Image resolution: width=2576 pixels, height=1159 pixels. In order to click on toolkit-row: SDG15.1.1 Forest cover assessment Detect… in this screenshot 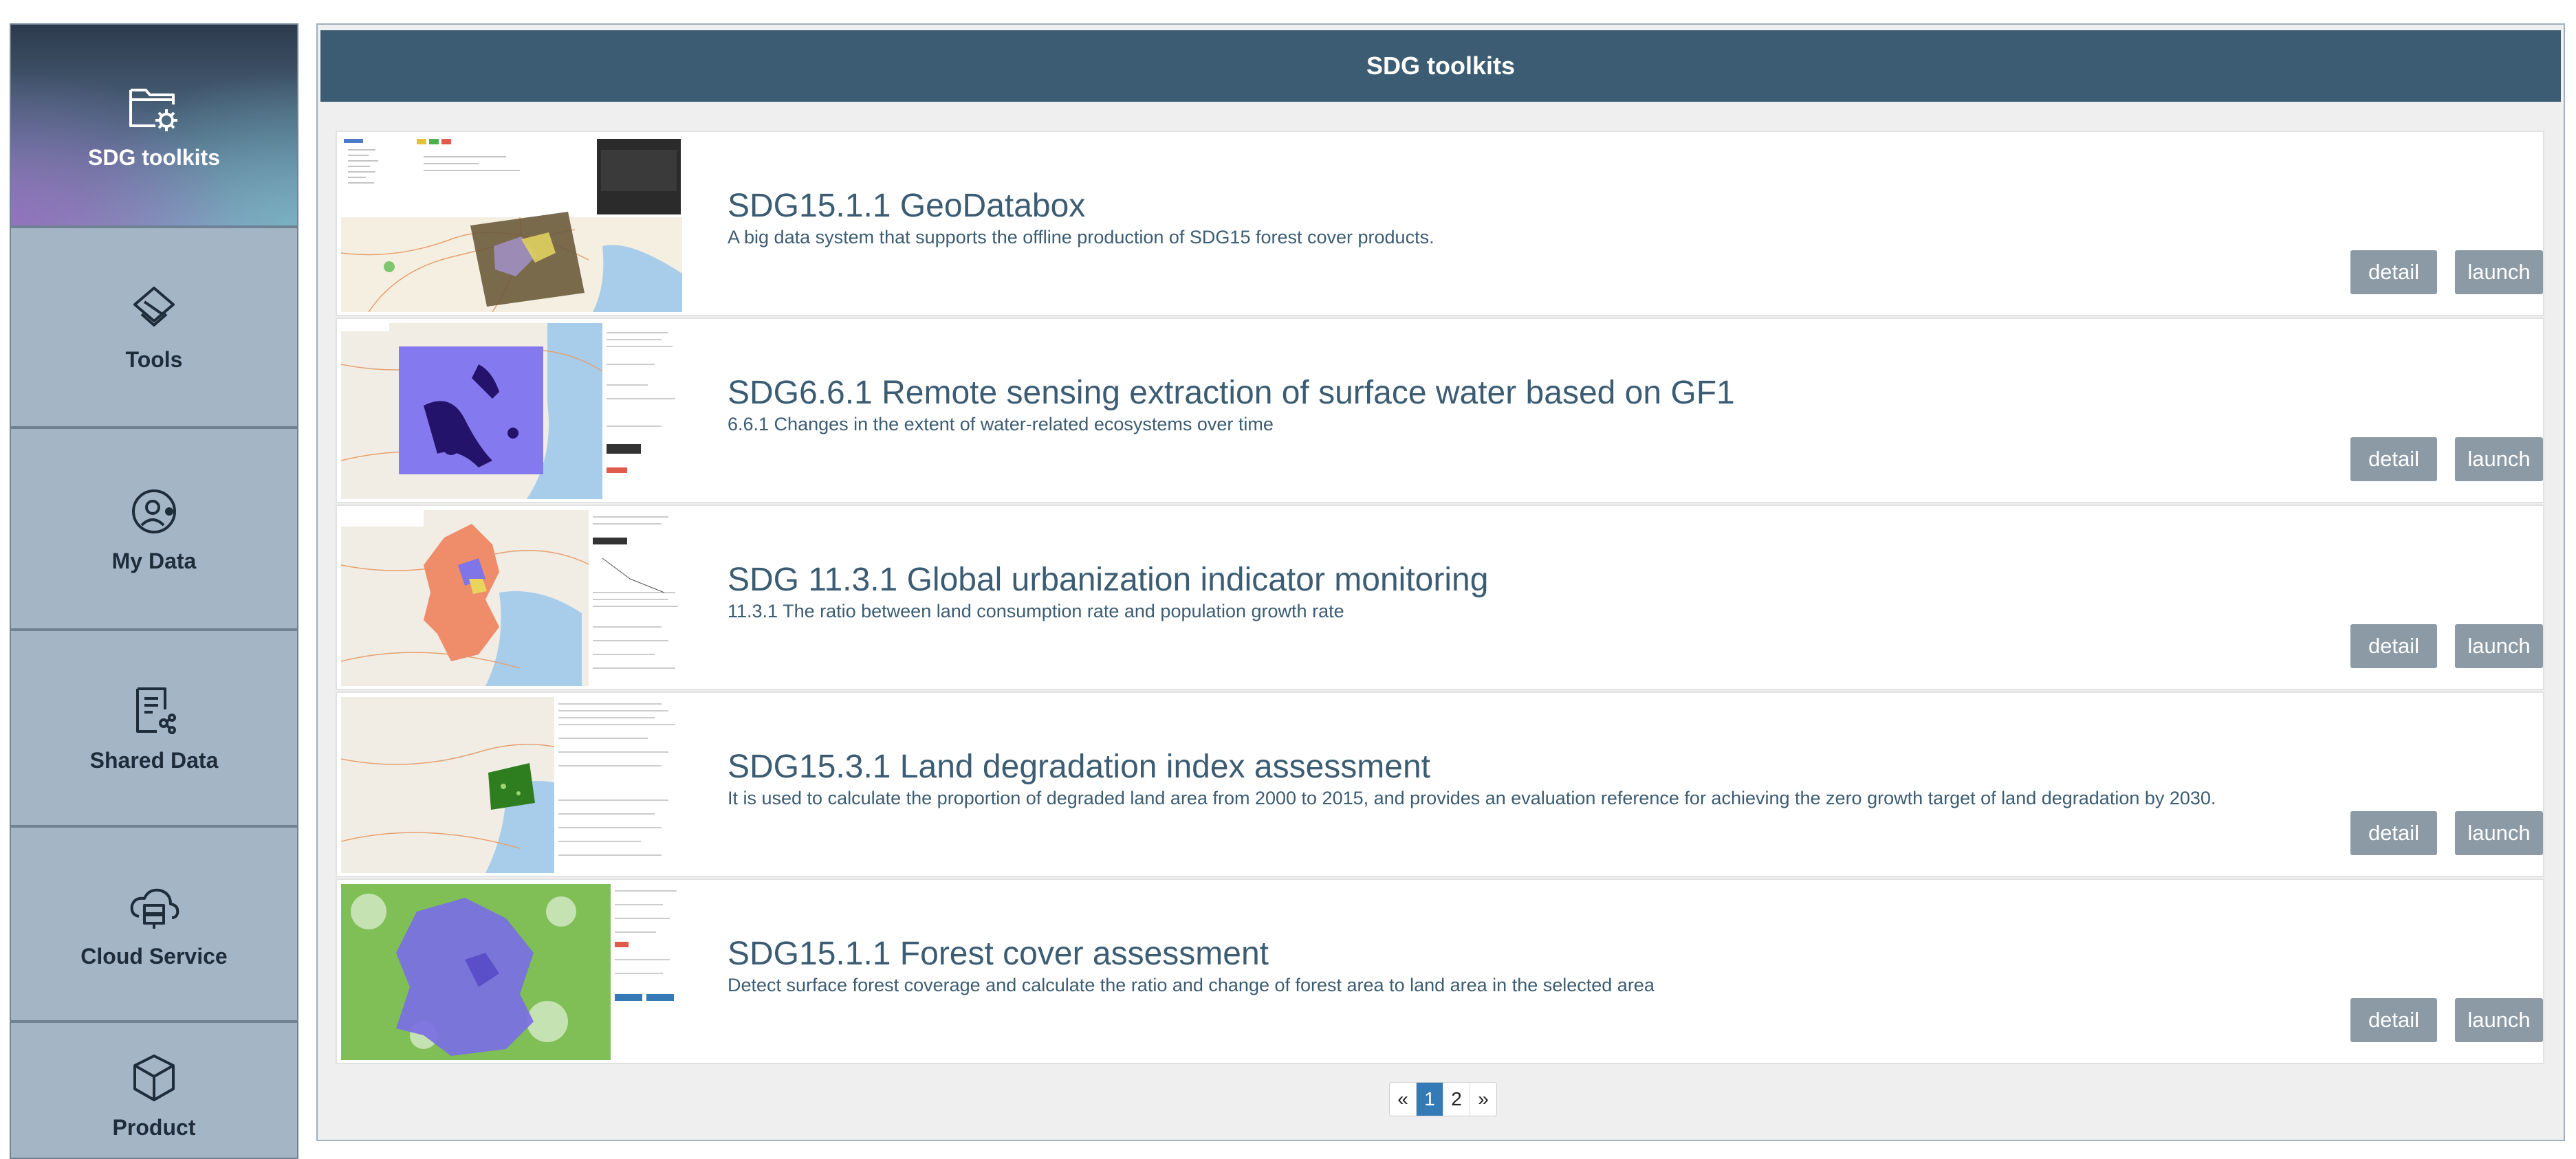, I will do `click(1440, 972)`.